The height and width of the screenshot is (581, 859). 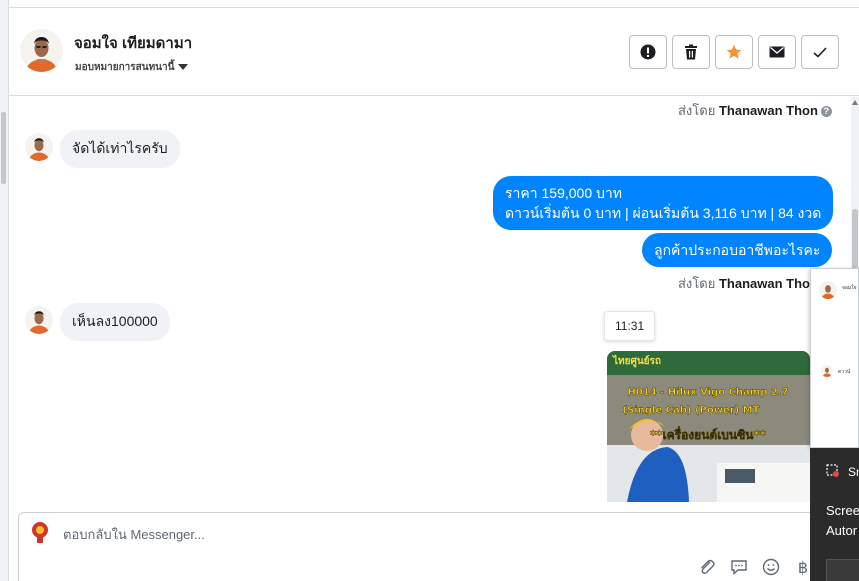 What do you see at coordinates (3, 148) in the screenshot?
I see `left-scrollbar-thumb` at bounding box center [3, 148].